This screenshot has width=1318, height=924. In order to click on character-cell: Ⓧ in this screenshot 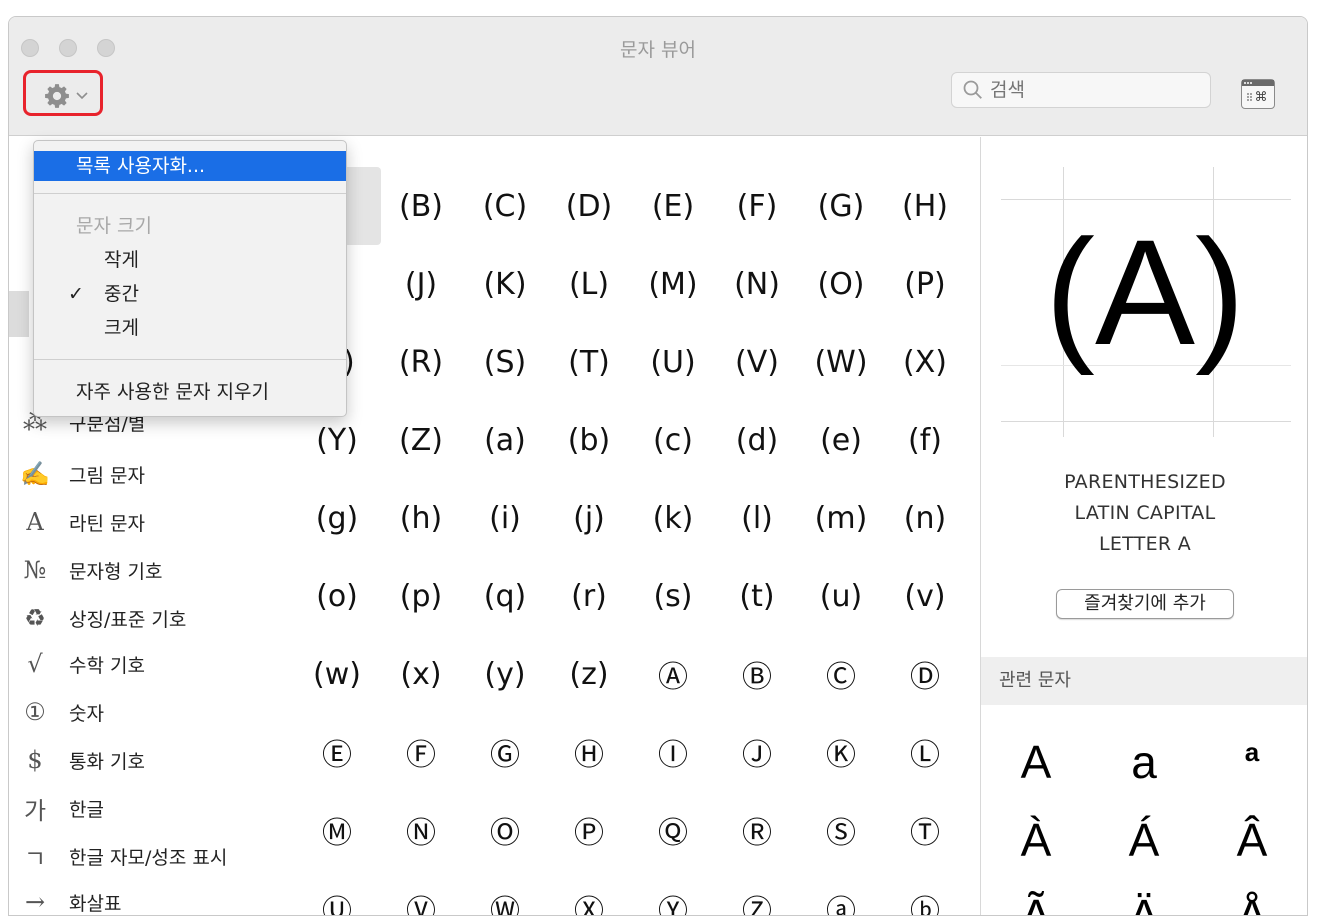, I will do `click(589, 892)`.